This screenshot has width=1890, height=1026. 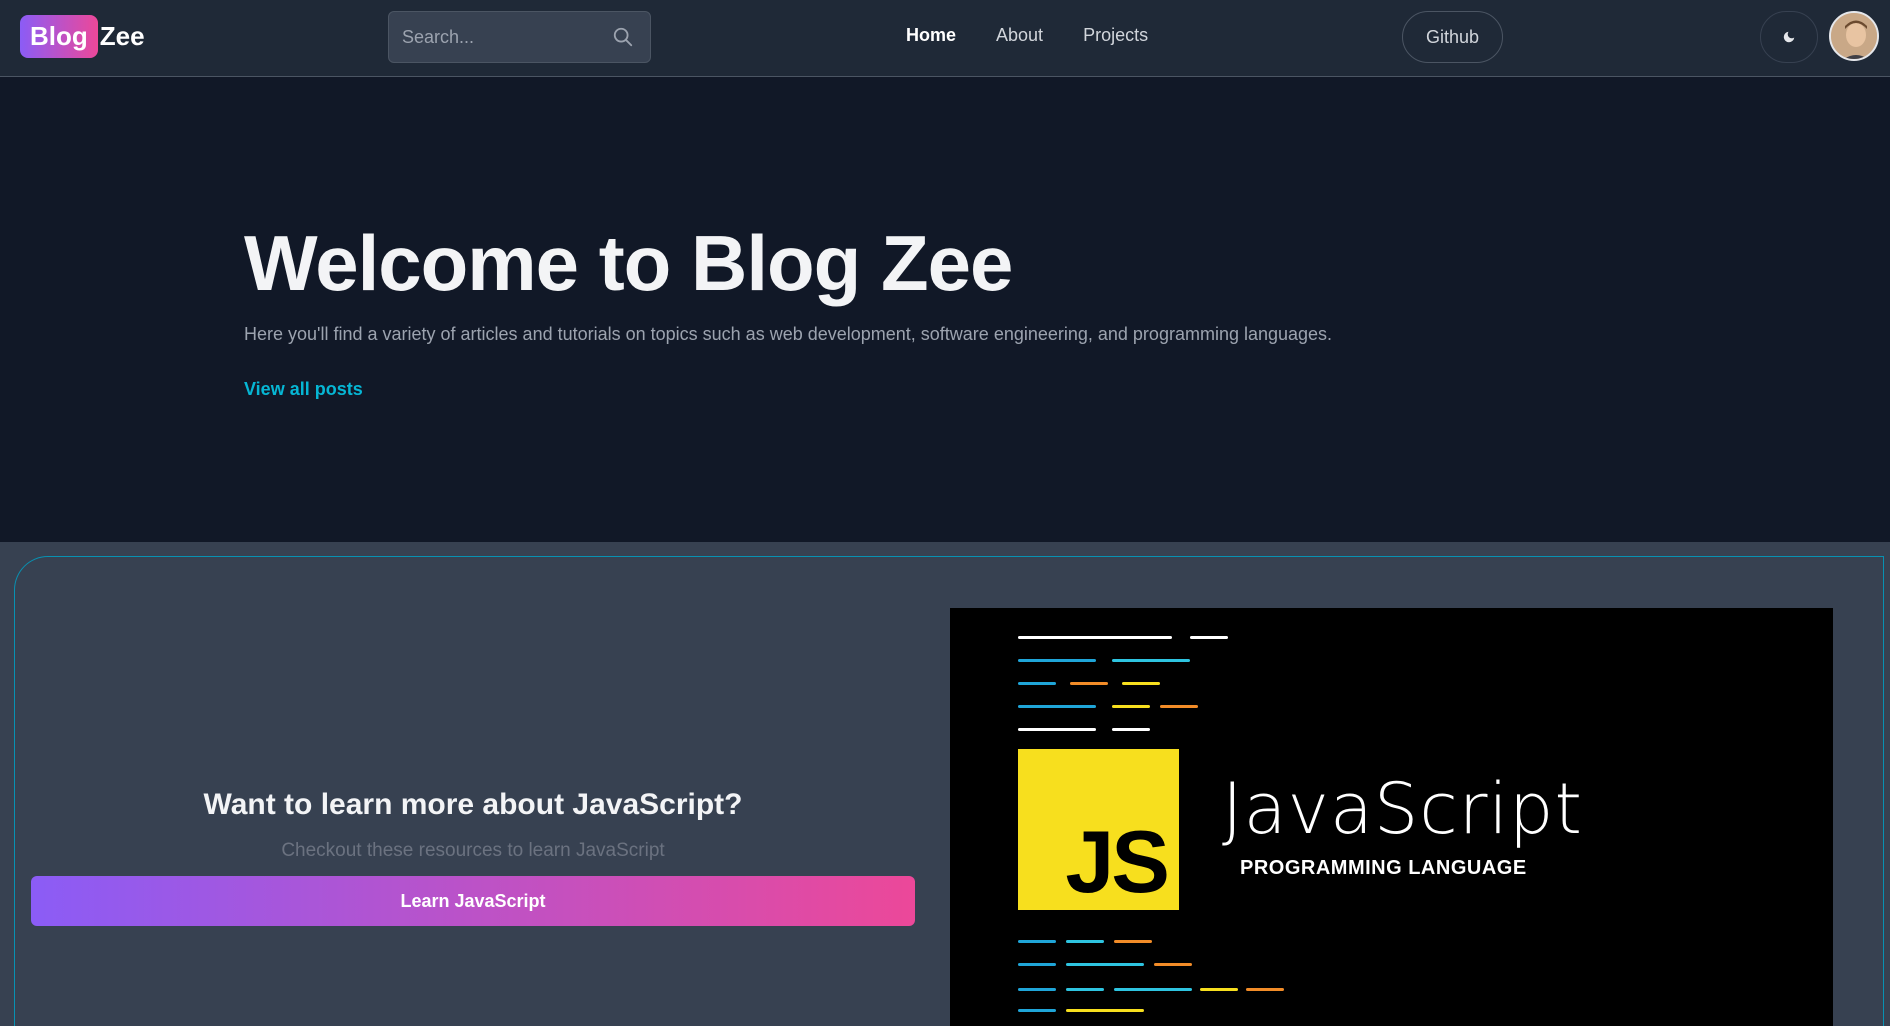 I want to click on main-nav: Home About Projects, so click(x=1027, y=35).